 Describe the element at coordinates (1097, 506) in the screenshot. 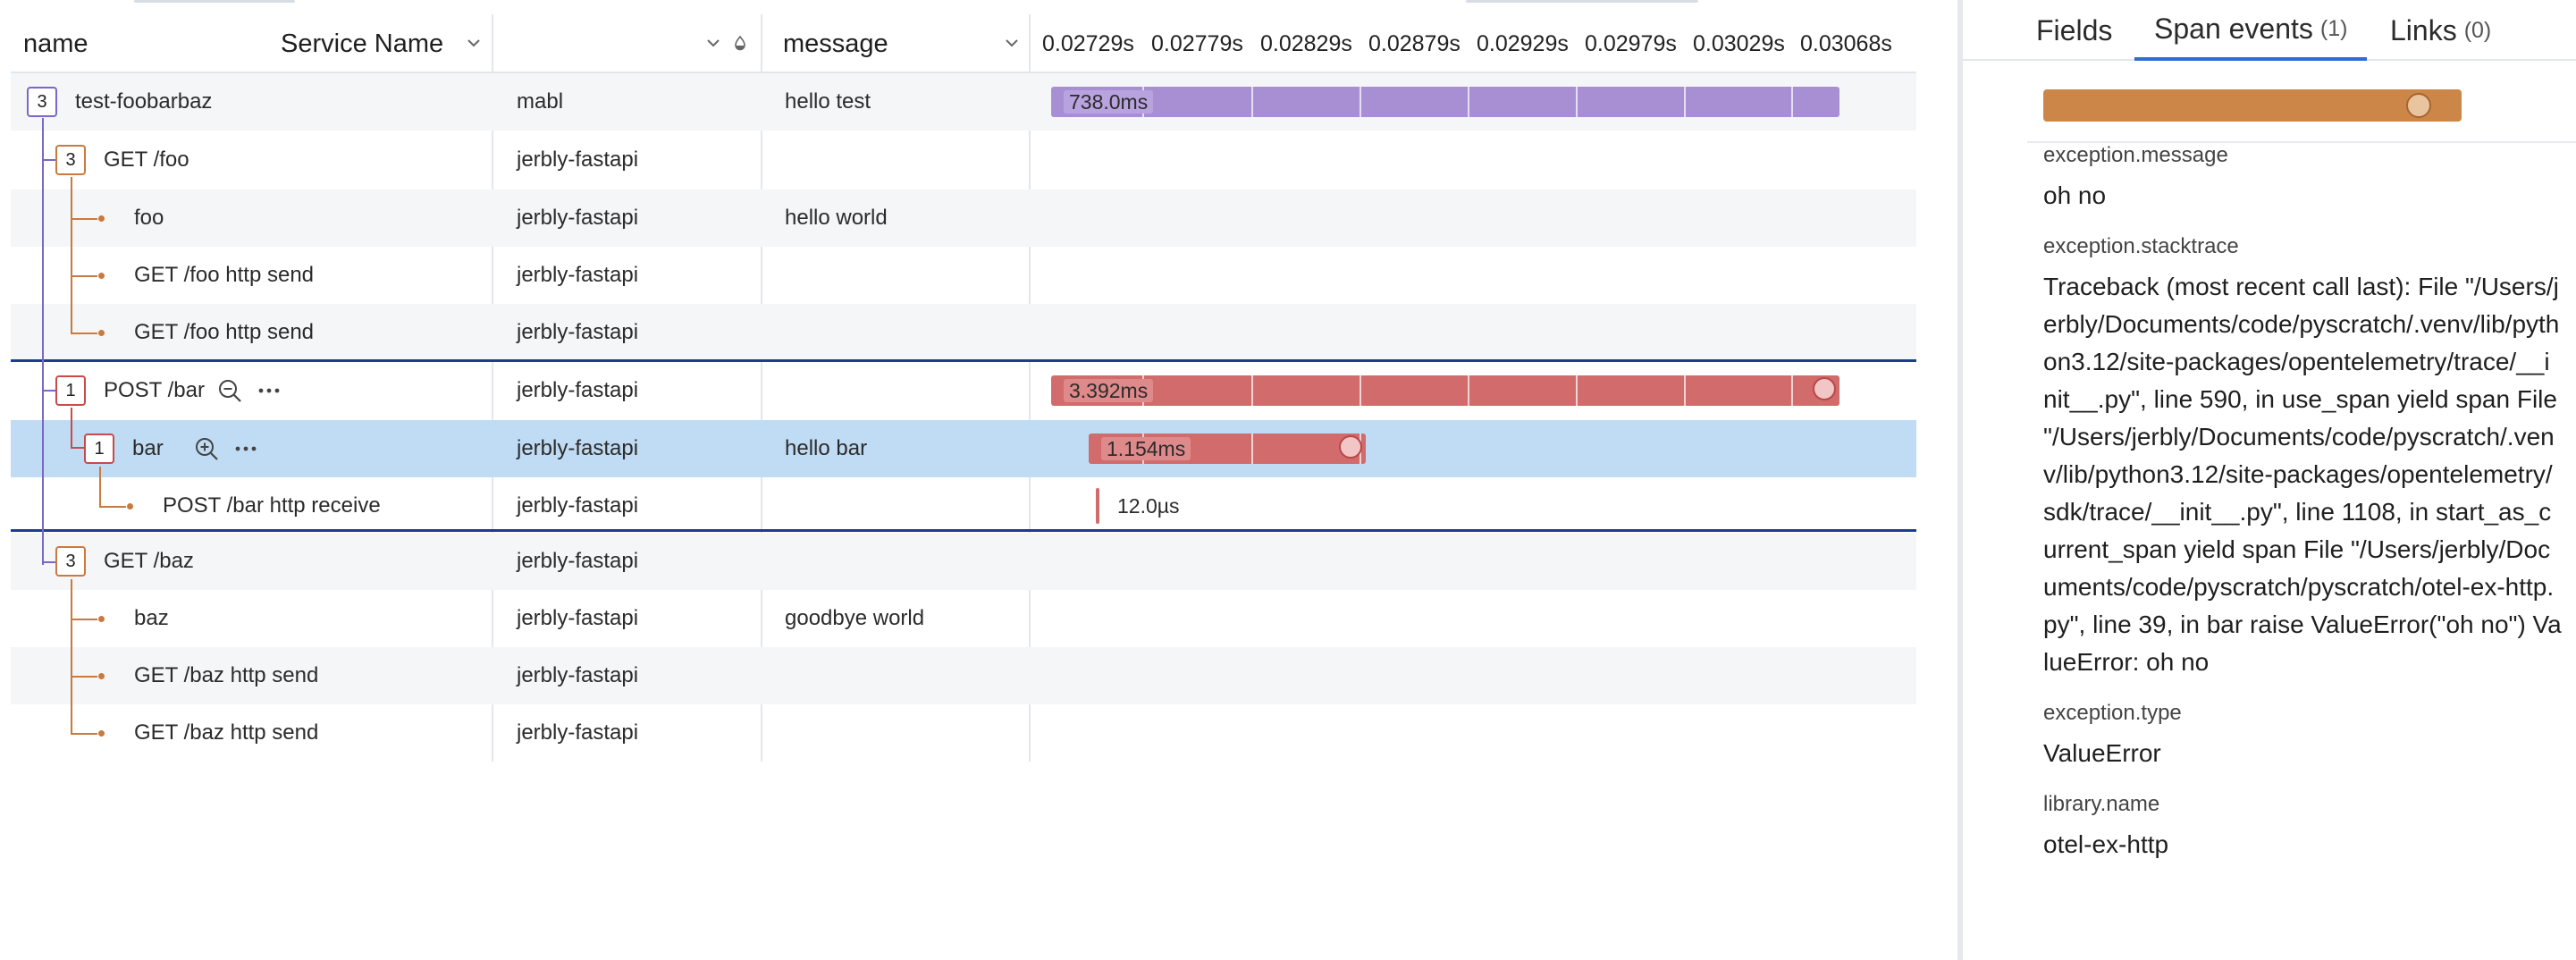

I see `span-duration-bar` at that location.